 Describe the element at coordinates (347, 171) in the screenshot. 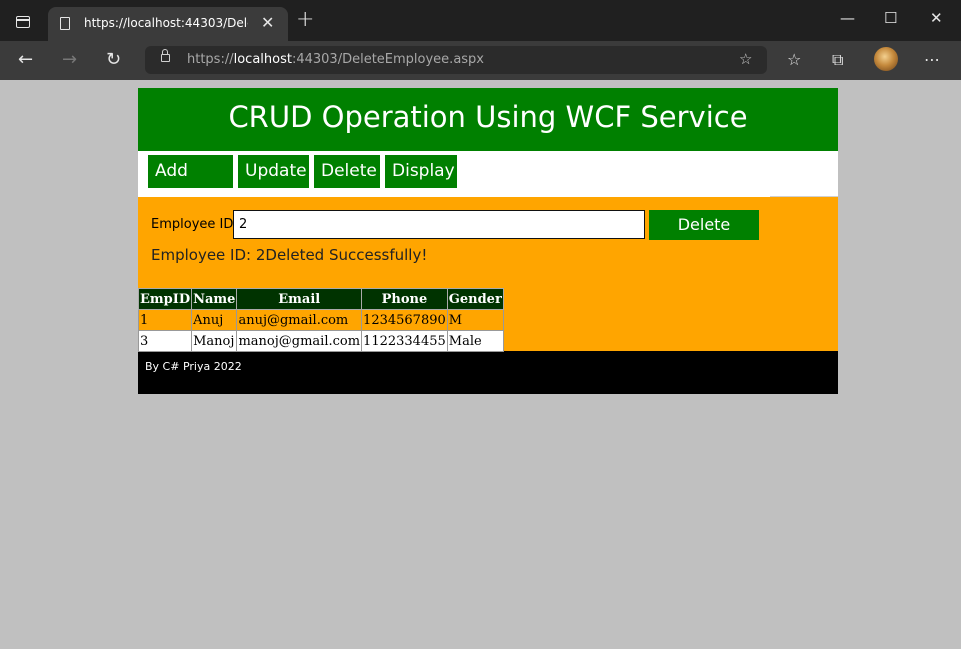

I see `delete-menu-button: Delete` at that location.